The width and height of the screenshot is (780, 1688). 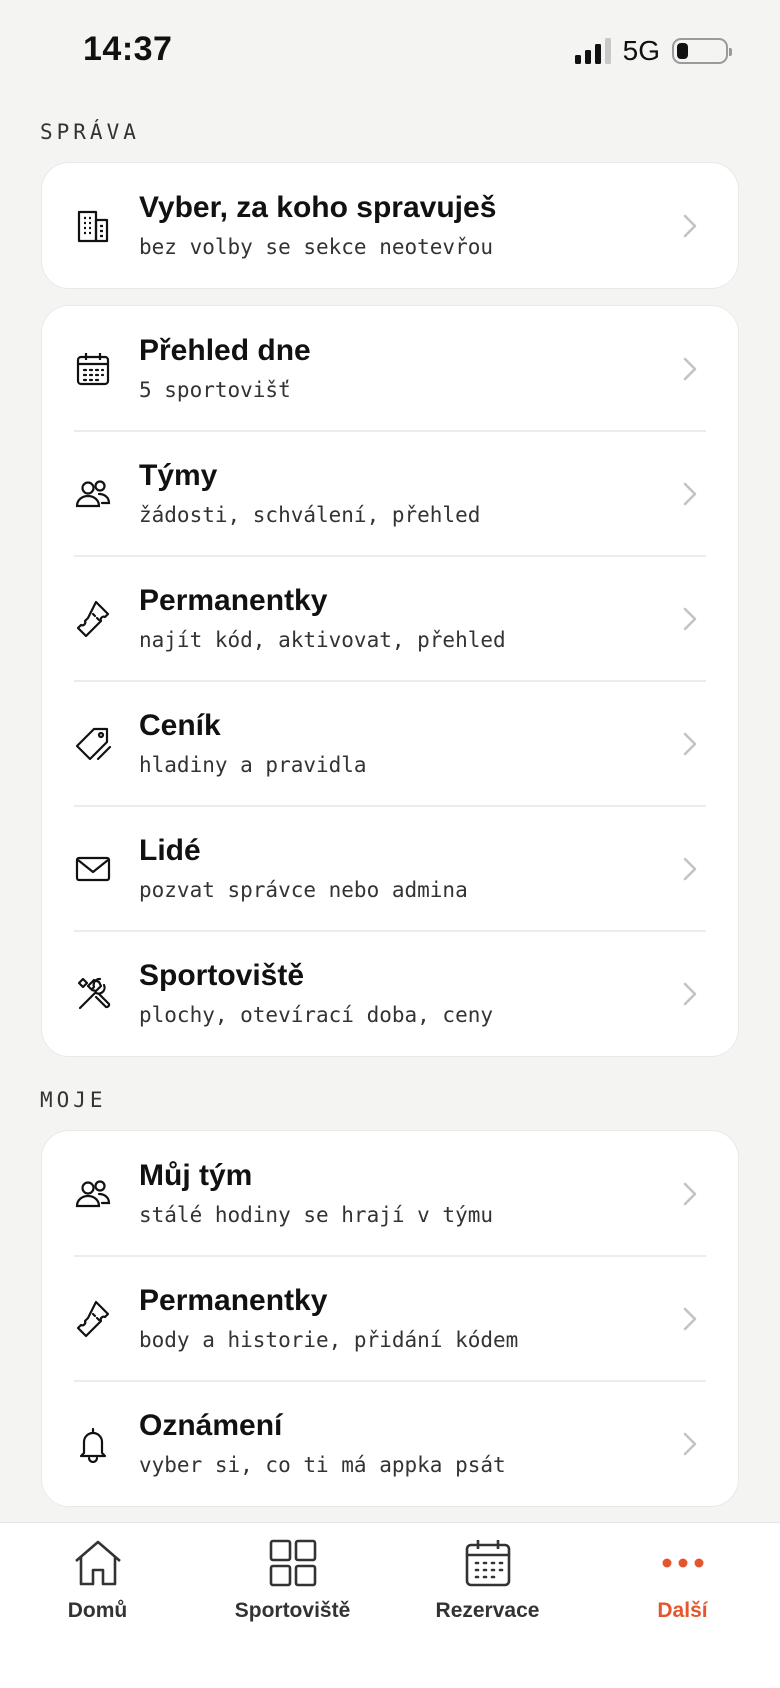 I want to click on row-pricing: Ceník hladiny a pravidla, so click(x=390, y=743).